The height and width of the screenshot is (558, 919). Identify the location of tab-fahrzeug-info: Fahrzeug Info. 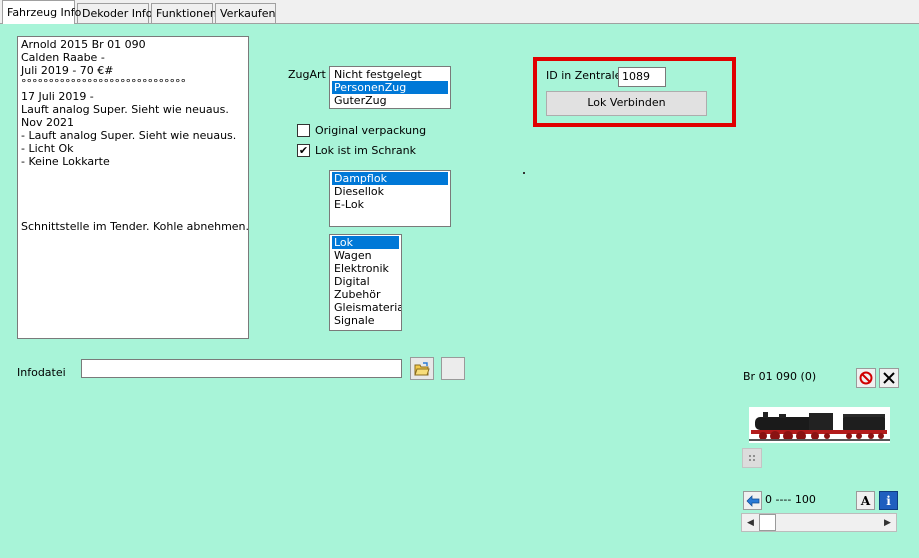
(41, 12).